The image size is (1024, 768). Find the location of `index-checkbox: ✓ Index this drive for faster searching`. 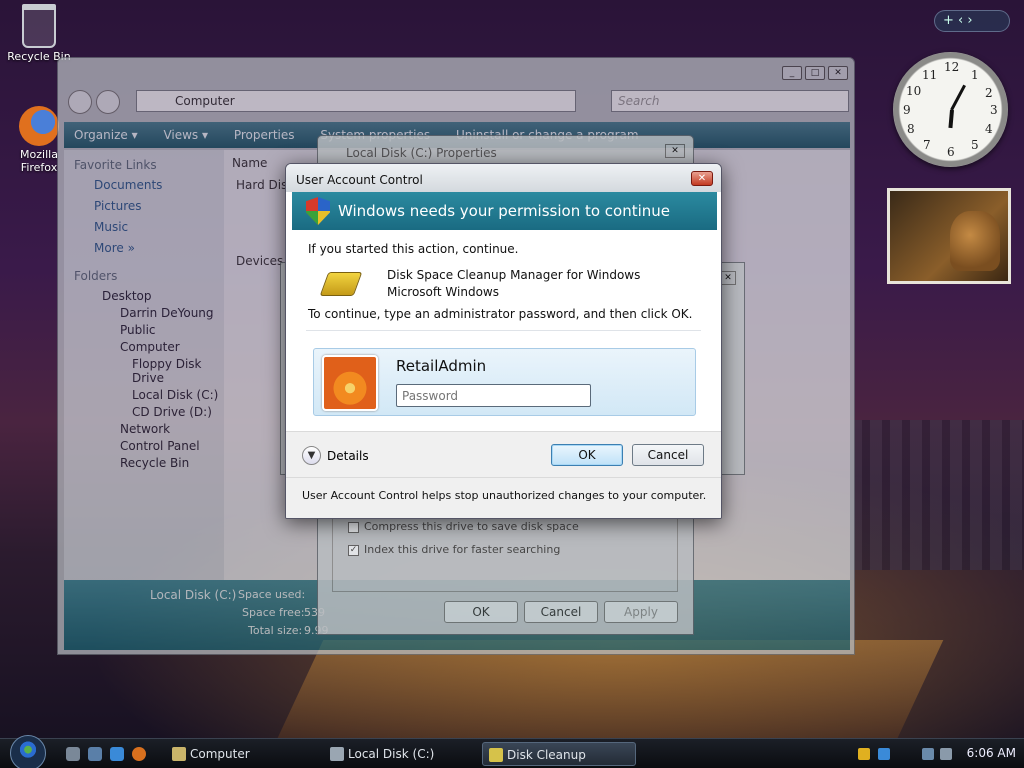

index-checkbox: ✓ Index this drive for faster searching is located at coordinates (454, 549).